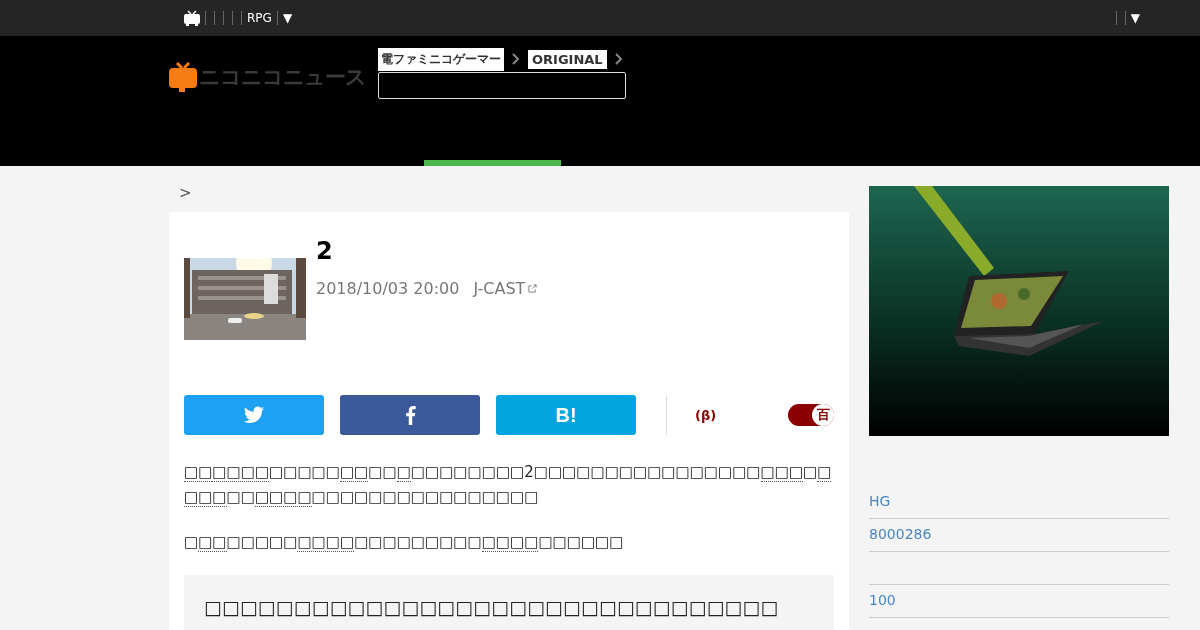 This screenshot has height=630, width=1200. I want to click on sidebar-link: HG, so click(1019, 502).